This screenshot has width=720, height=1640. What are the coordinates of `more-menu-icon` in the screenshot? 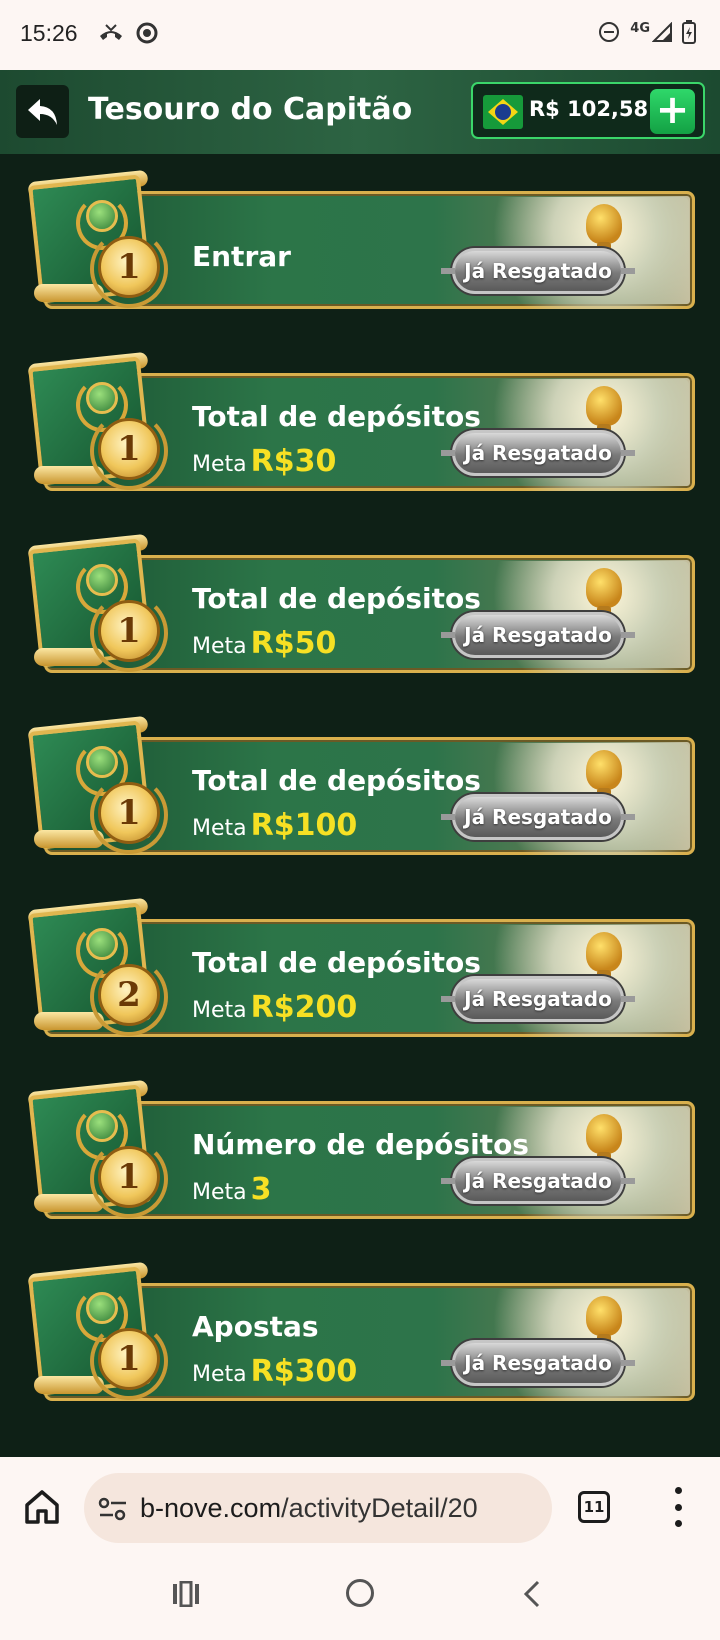 It's located at (678, 1507).